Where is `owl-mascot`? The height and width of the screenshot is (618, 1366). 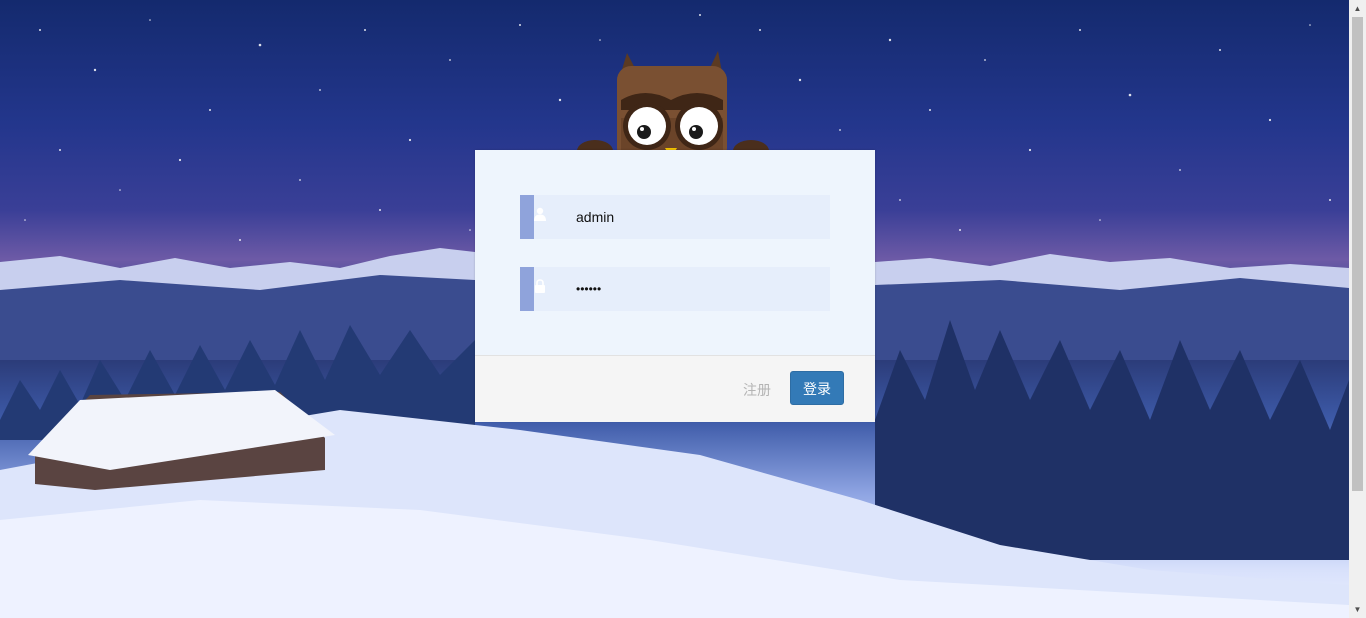 owl-mascot is located at coordinates (673, 106).